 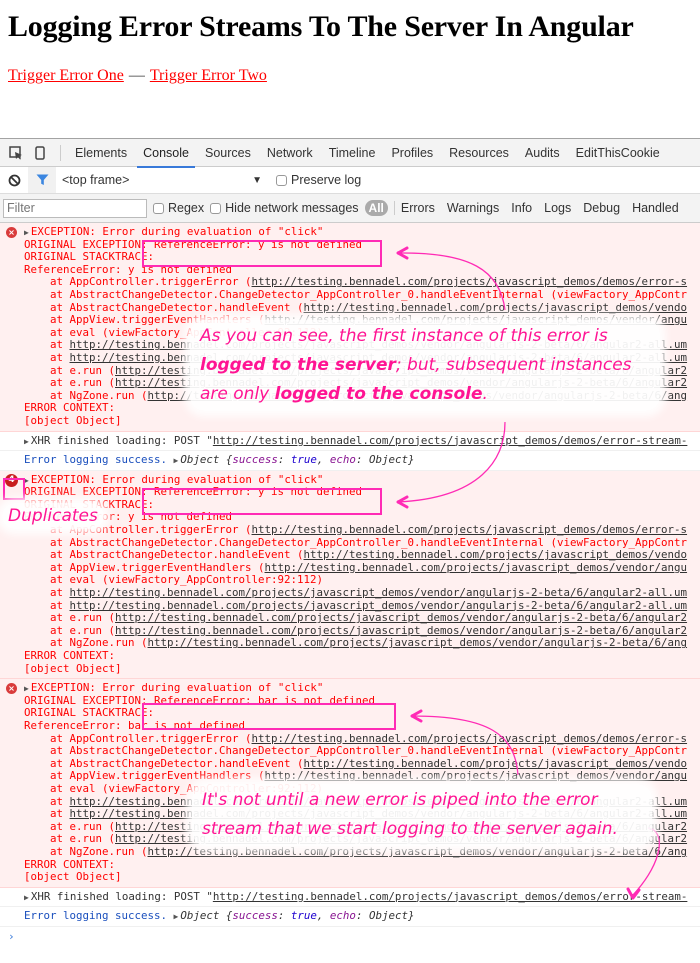 What do you see at coordinates (601, 208) in the screenshot?
I see `level-debug-button: Debug` at bounding box center [601, 208].